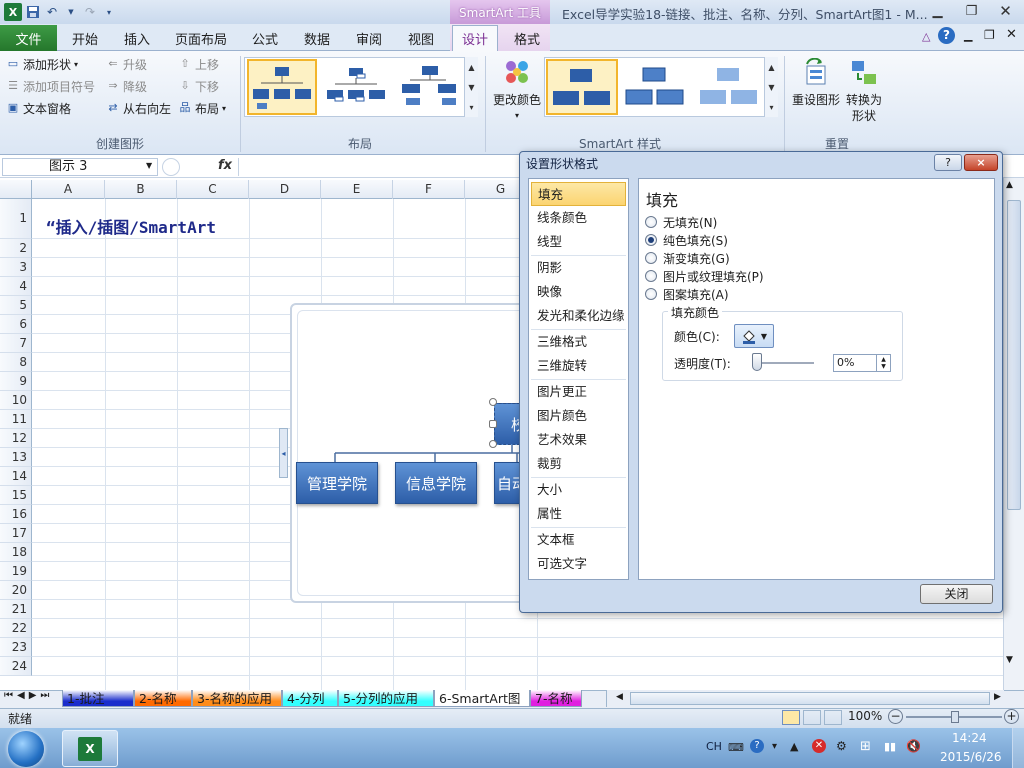 This screenshot has width=1024, height=768. Describe the element at coordinates (33, 12) in the screenshot. I see `save-icon` at that location.